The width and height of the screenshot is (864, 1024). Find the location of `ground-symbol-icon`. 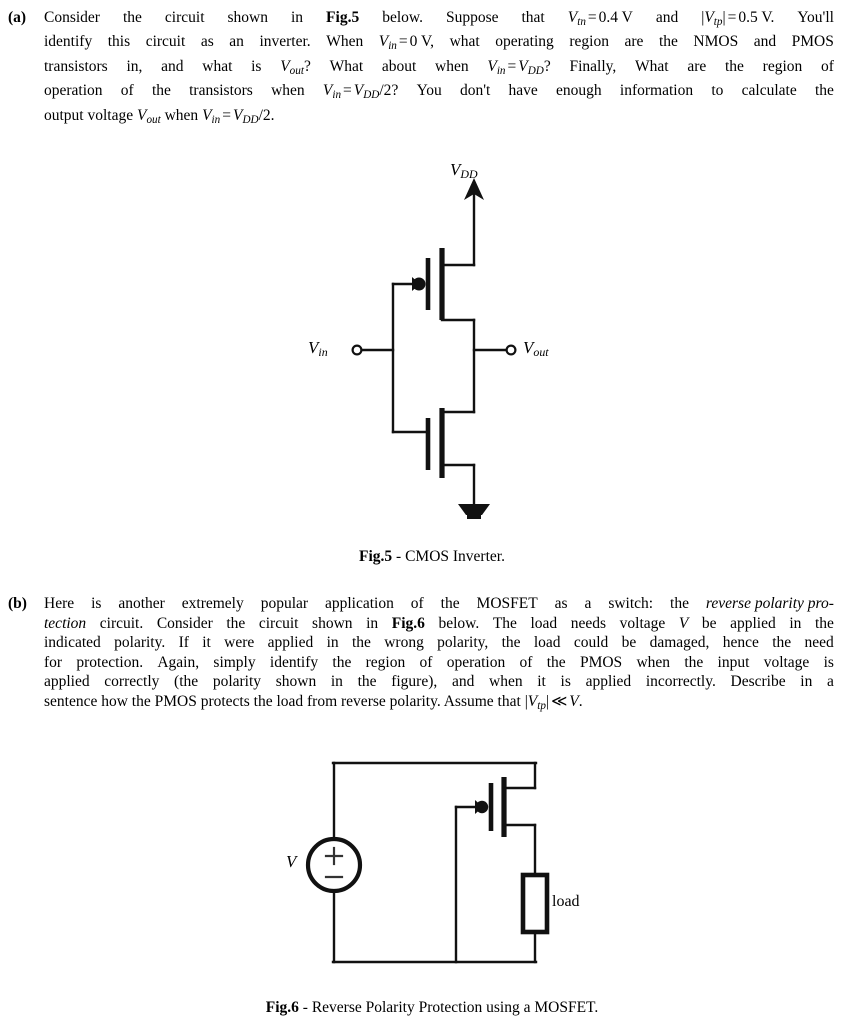

ground-symbol-icon is located at coordinates (474, 509).